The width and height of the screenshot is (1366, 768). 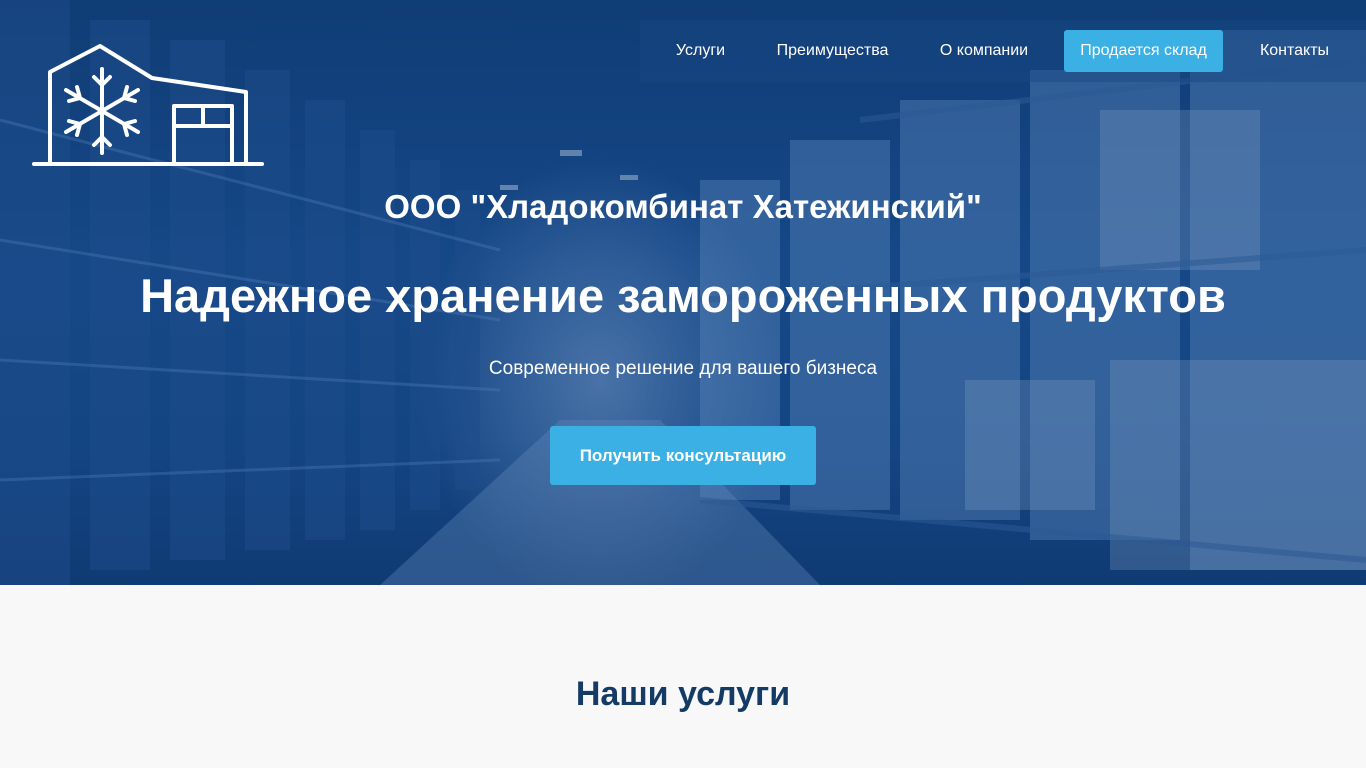 I want to click on nav-link-about: О компании, so click(x=984, y=51).